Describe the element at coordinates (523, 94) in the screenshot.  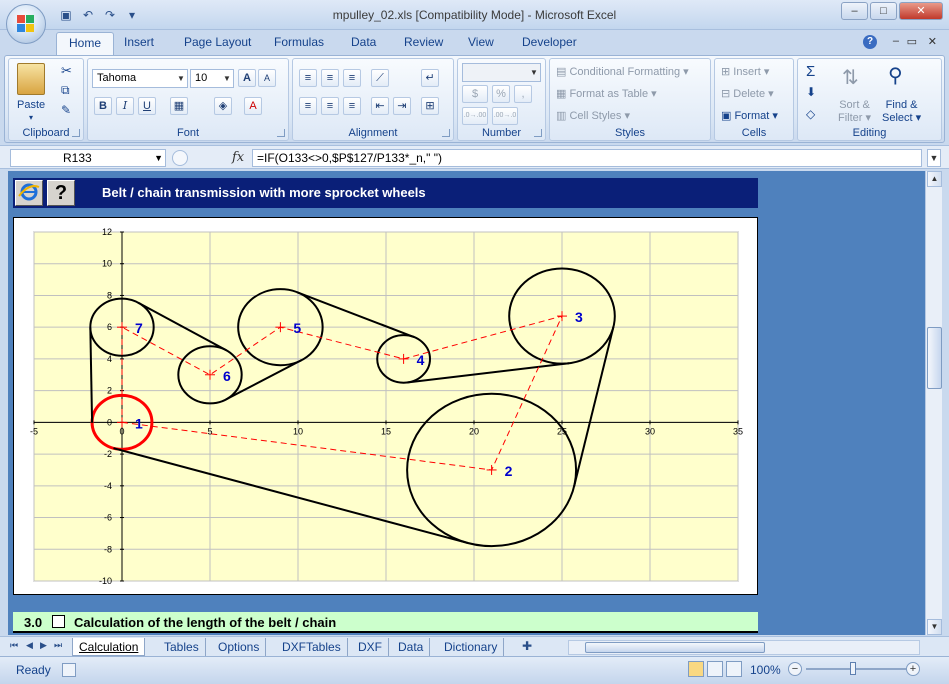
I see `comma-button: ,` at that location.